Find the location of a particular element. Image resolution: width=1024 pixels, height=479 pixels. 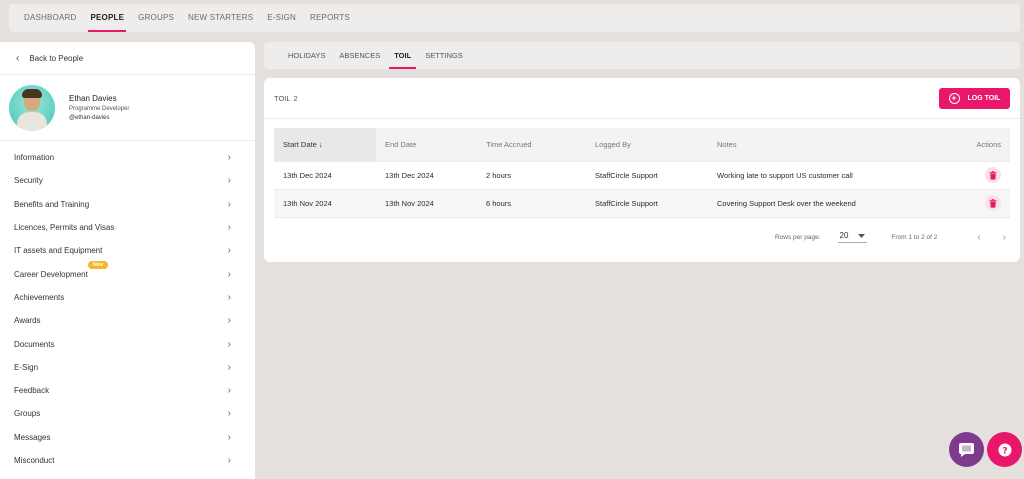

plus-circle-icon: + is located at coordinates (954, 98).